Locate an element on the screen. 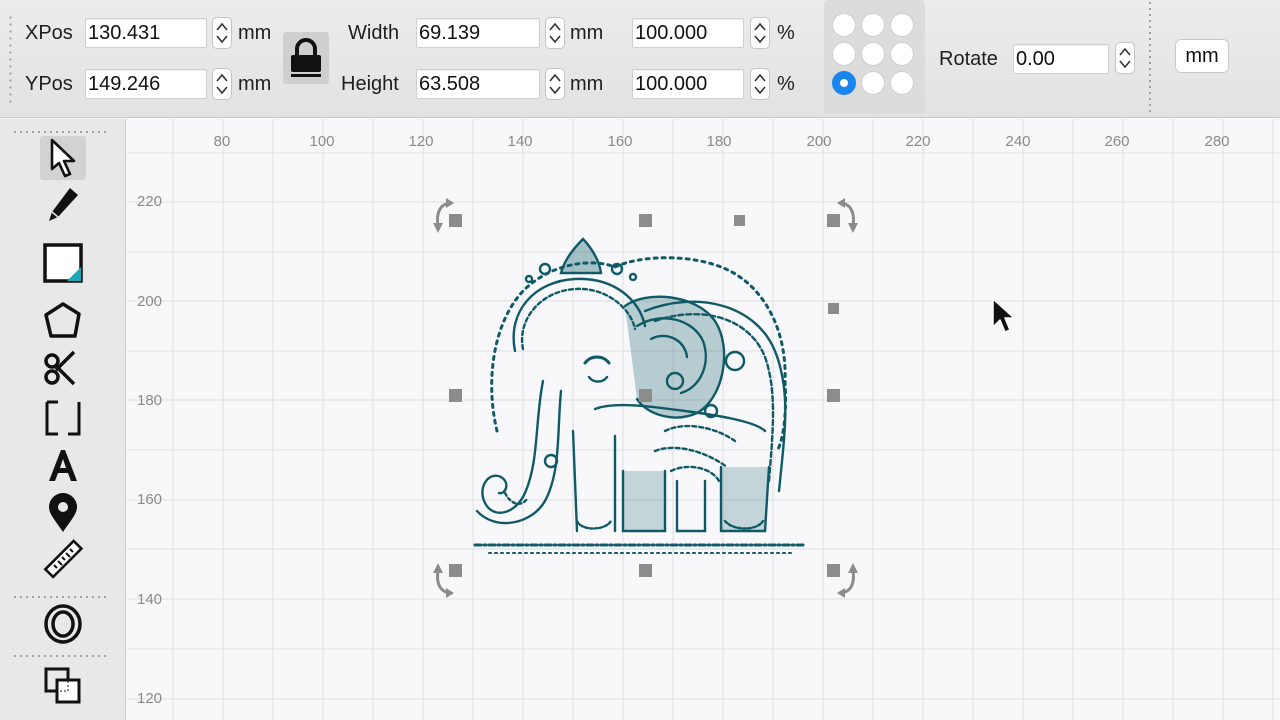  rotate-handle-top-right-icon is located at coordinates (844, 217).